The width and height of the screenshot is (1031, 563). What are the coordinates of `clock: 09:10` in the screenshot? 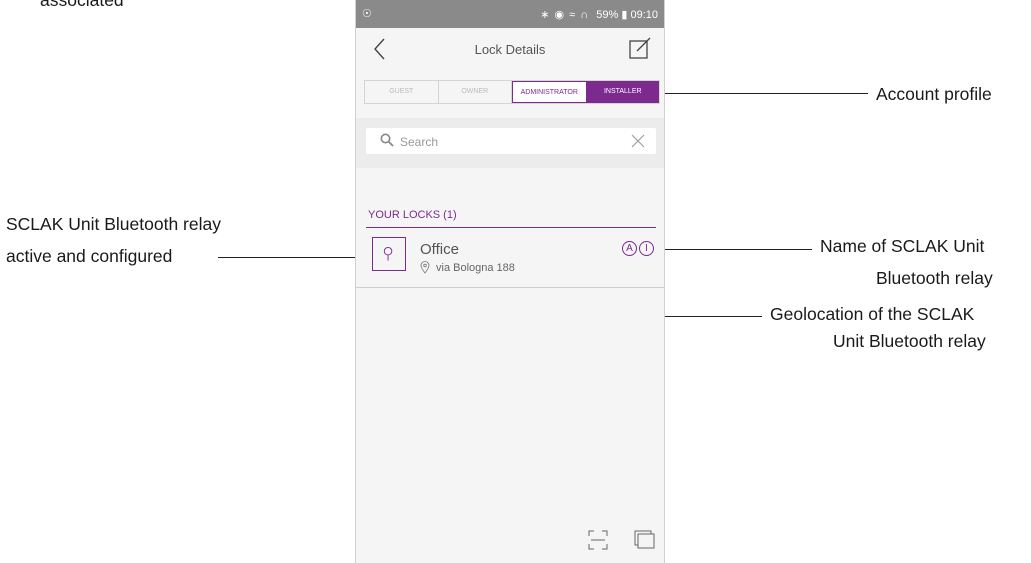 It's located at (644, 15).